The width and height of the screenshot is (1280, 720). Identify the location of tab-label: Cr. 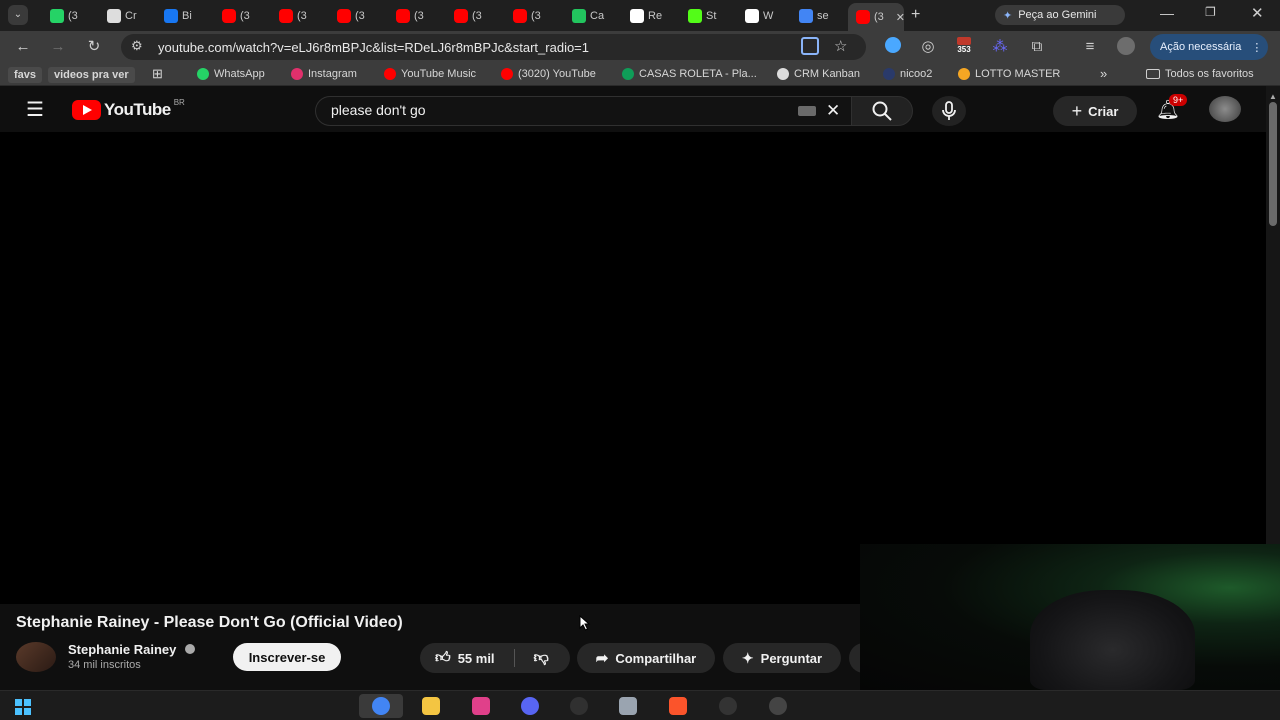
(131, 15).